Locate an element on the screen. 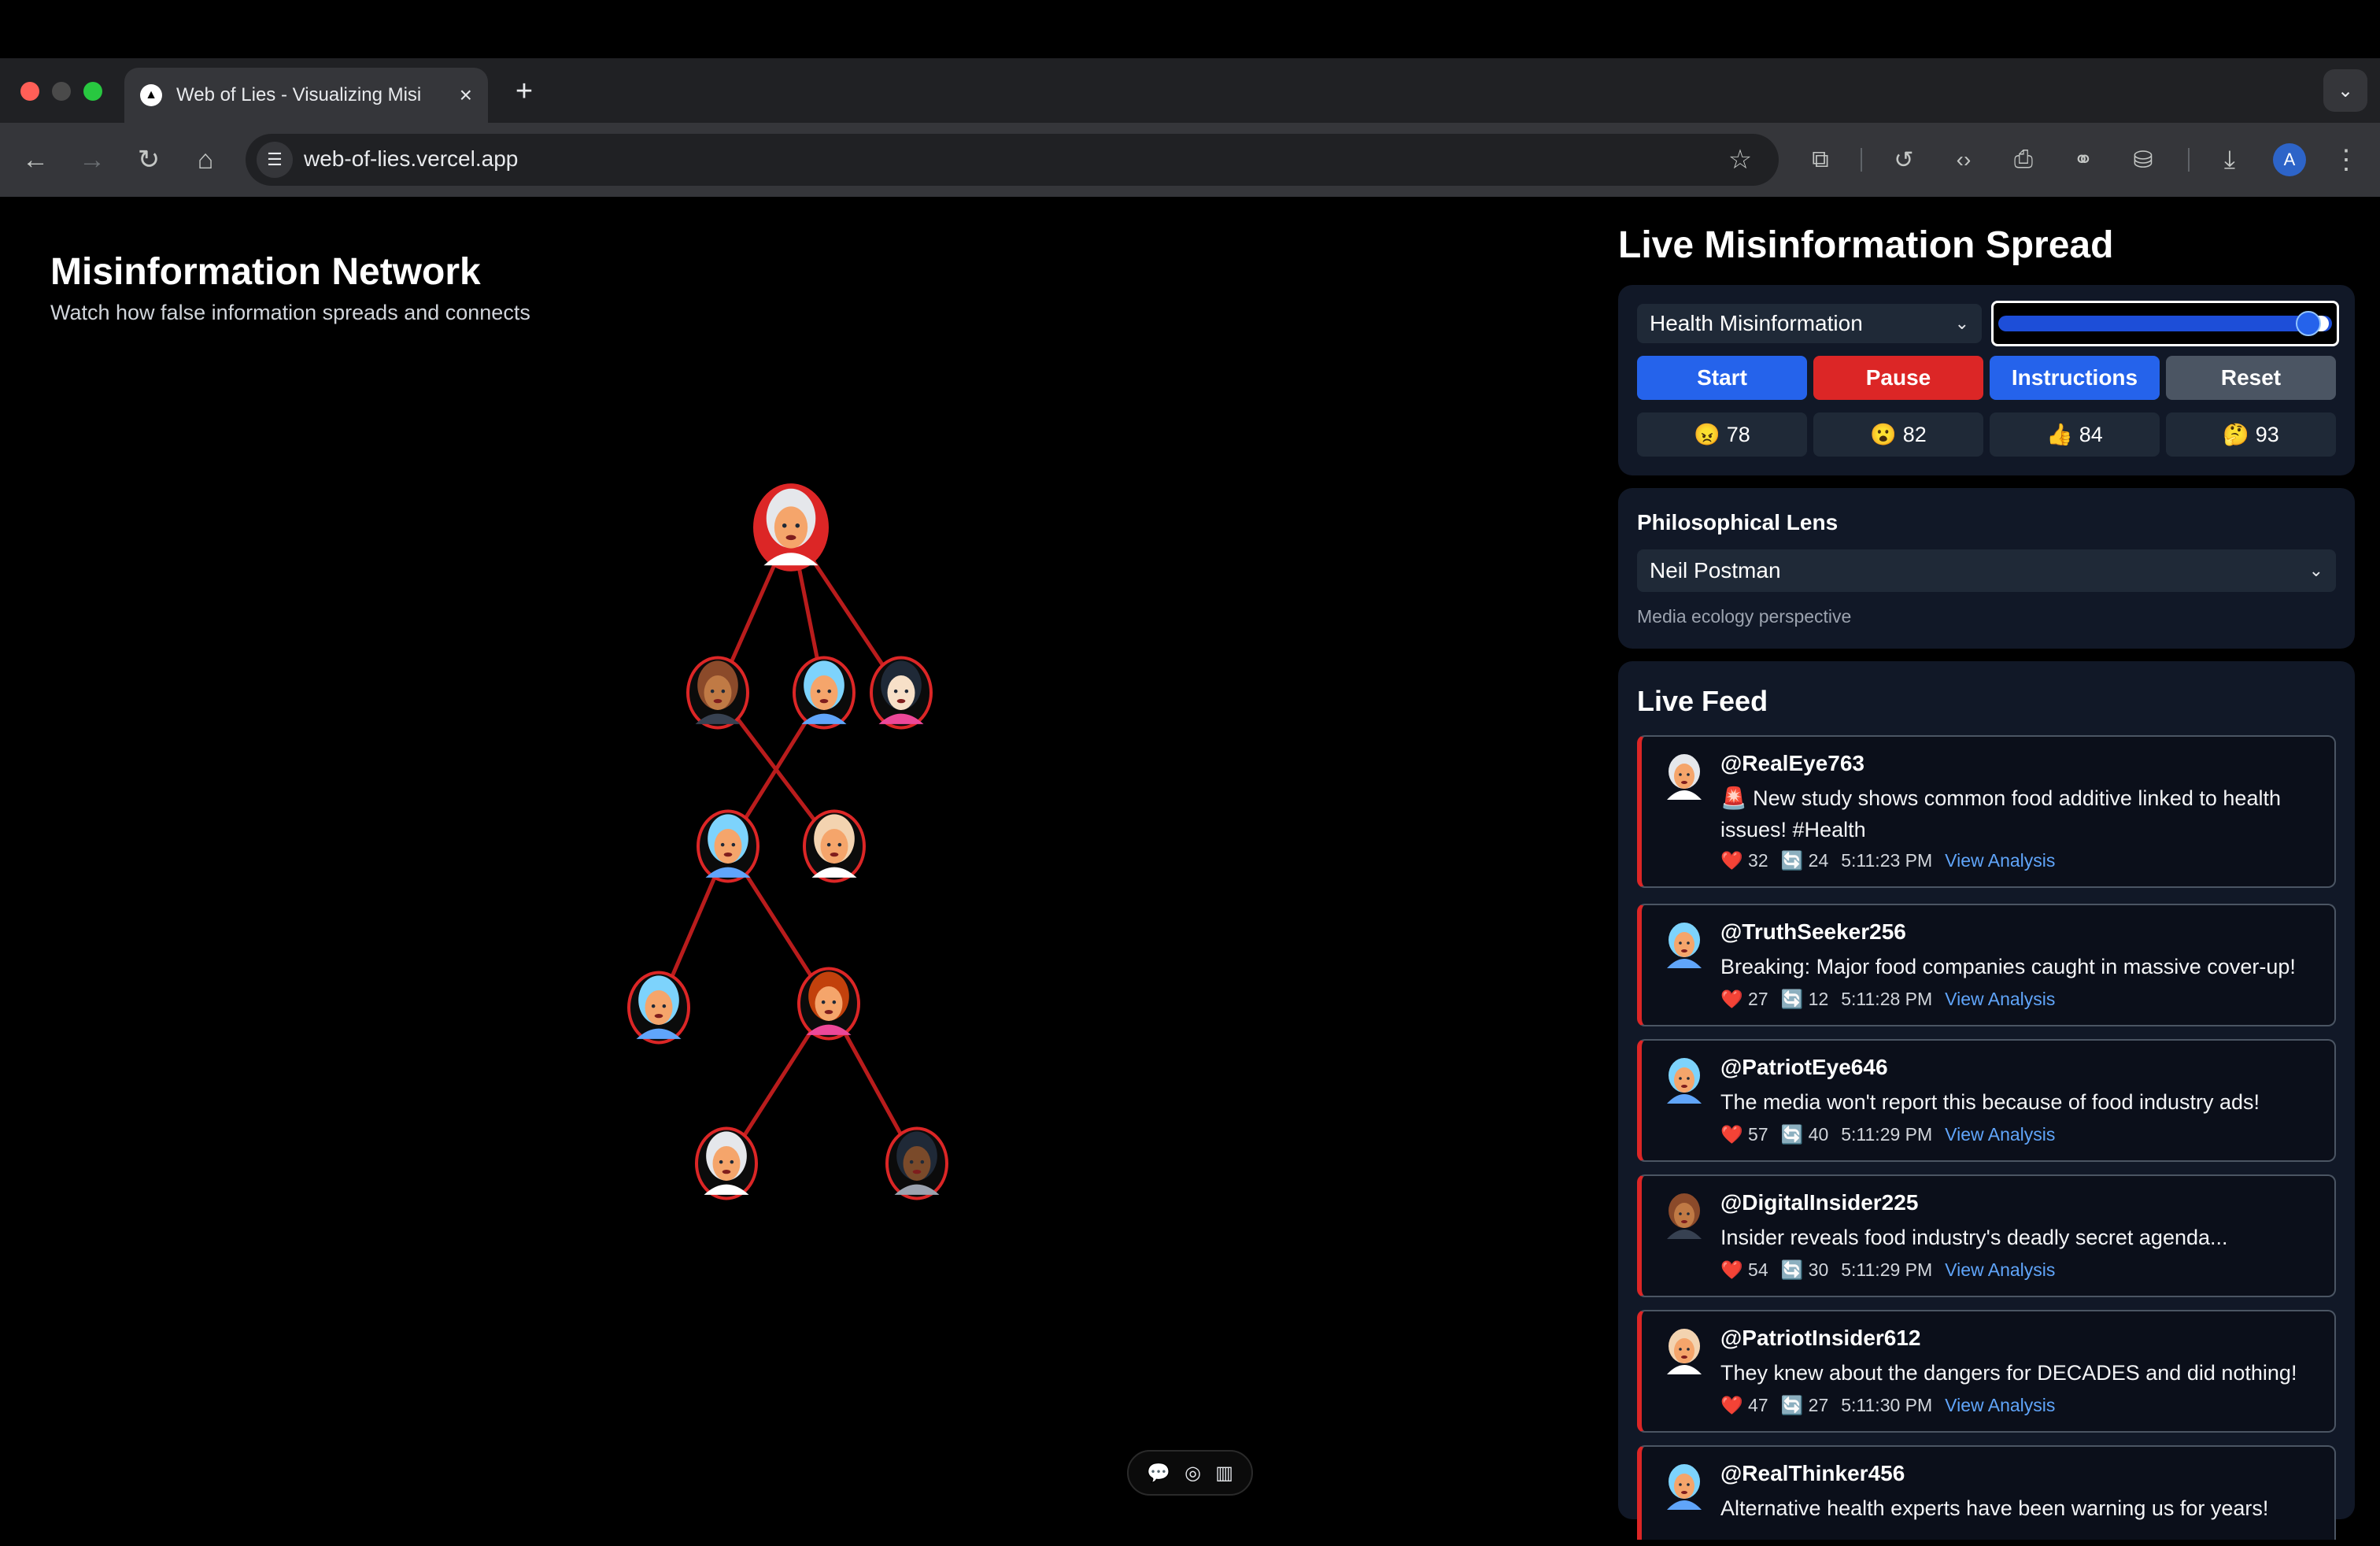 The image size is (2380, 1546). layout-icon: ▥ is located at coordinates (1224, 1473).